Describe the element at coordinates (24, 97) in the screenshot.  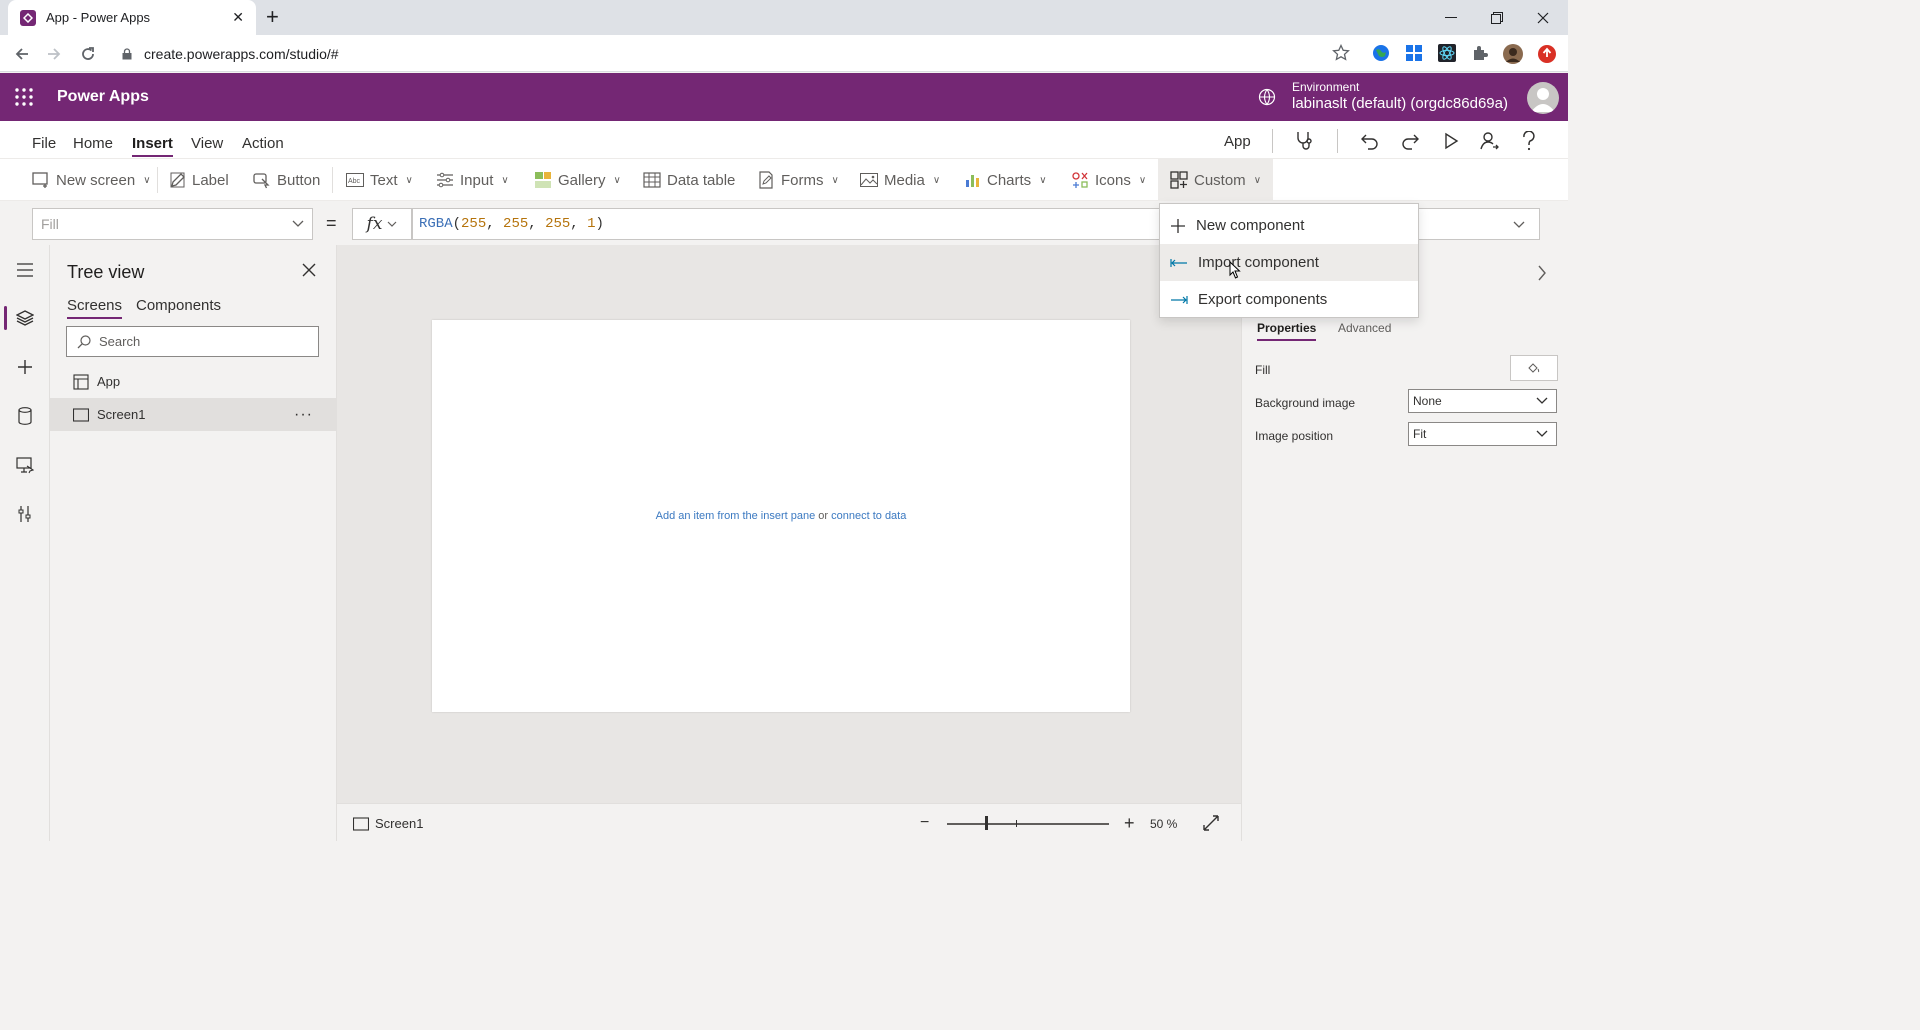
I see `app-launcher-icon` at that location.